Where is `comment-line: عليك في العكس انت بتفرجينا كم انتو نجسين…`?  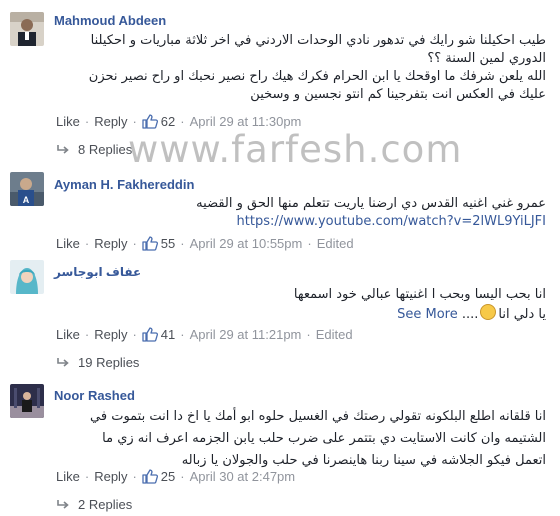
comment-line: عليك في العكس انت بتفرجينا كم انتو نجسين… is located at coordinates (398, 94).